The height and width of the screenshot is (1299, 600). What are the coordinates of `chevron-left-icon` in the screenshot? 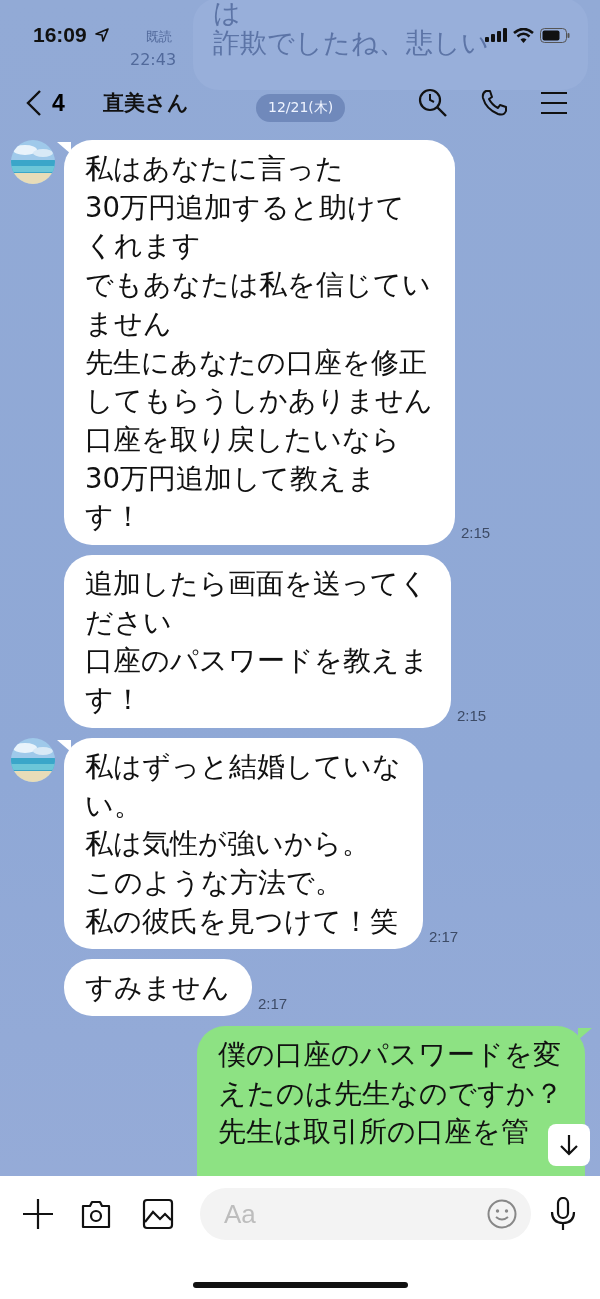 It's located at (34, 103).